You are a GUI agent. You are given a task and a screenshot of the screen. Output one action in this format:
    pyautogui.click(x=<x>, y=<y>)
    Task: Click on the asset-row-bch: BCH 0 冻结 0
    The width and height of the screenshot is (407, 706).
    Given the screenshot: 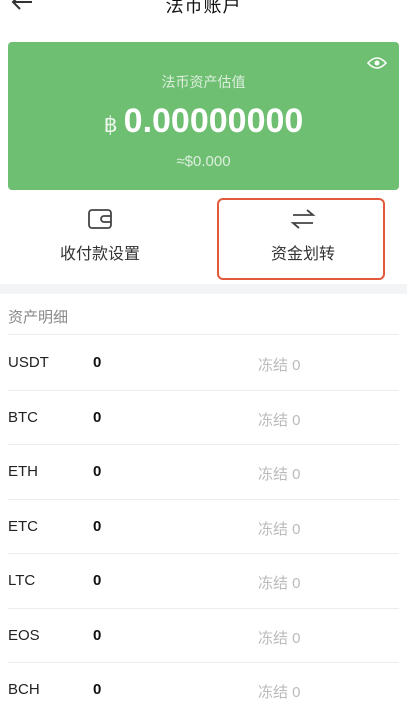 What is the action you would take?
    pyautogui.click(x=203, y=684)
    